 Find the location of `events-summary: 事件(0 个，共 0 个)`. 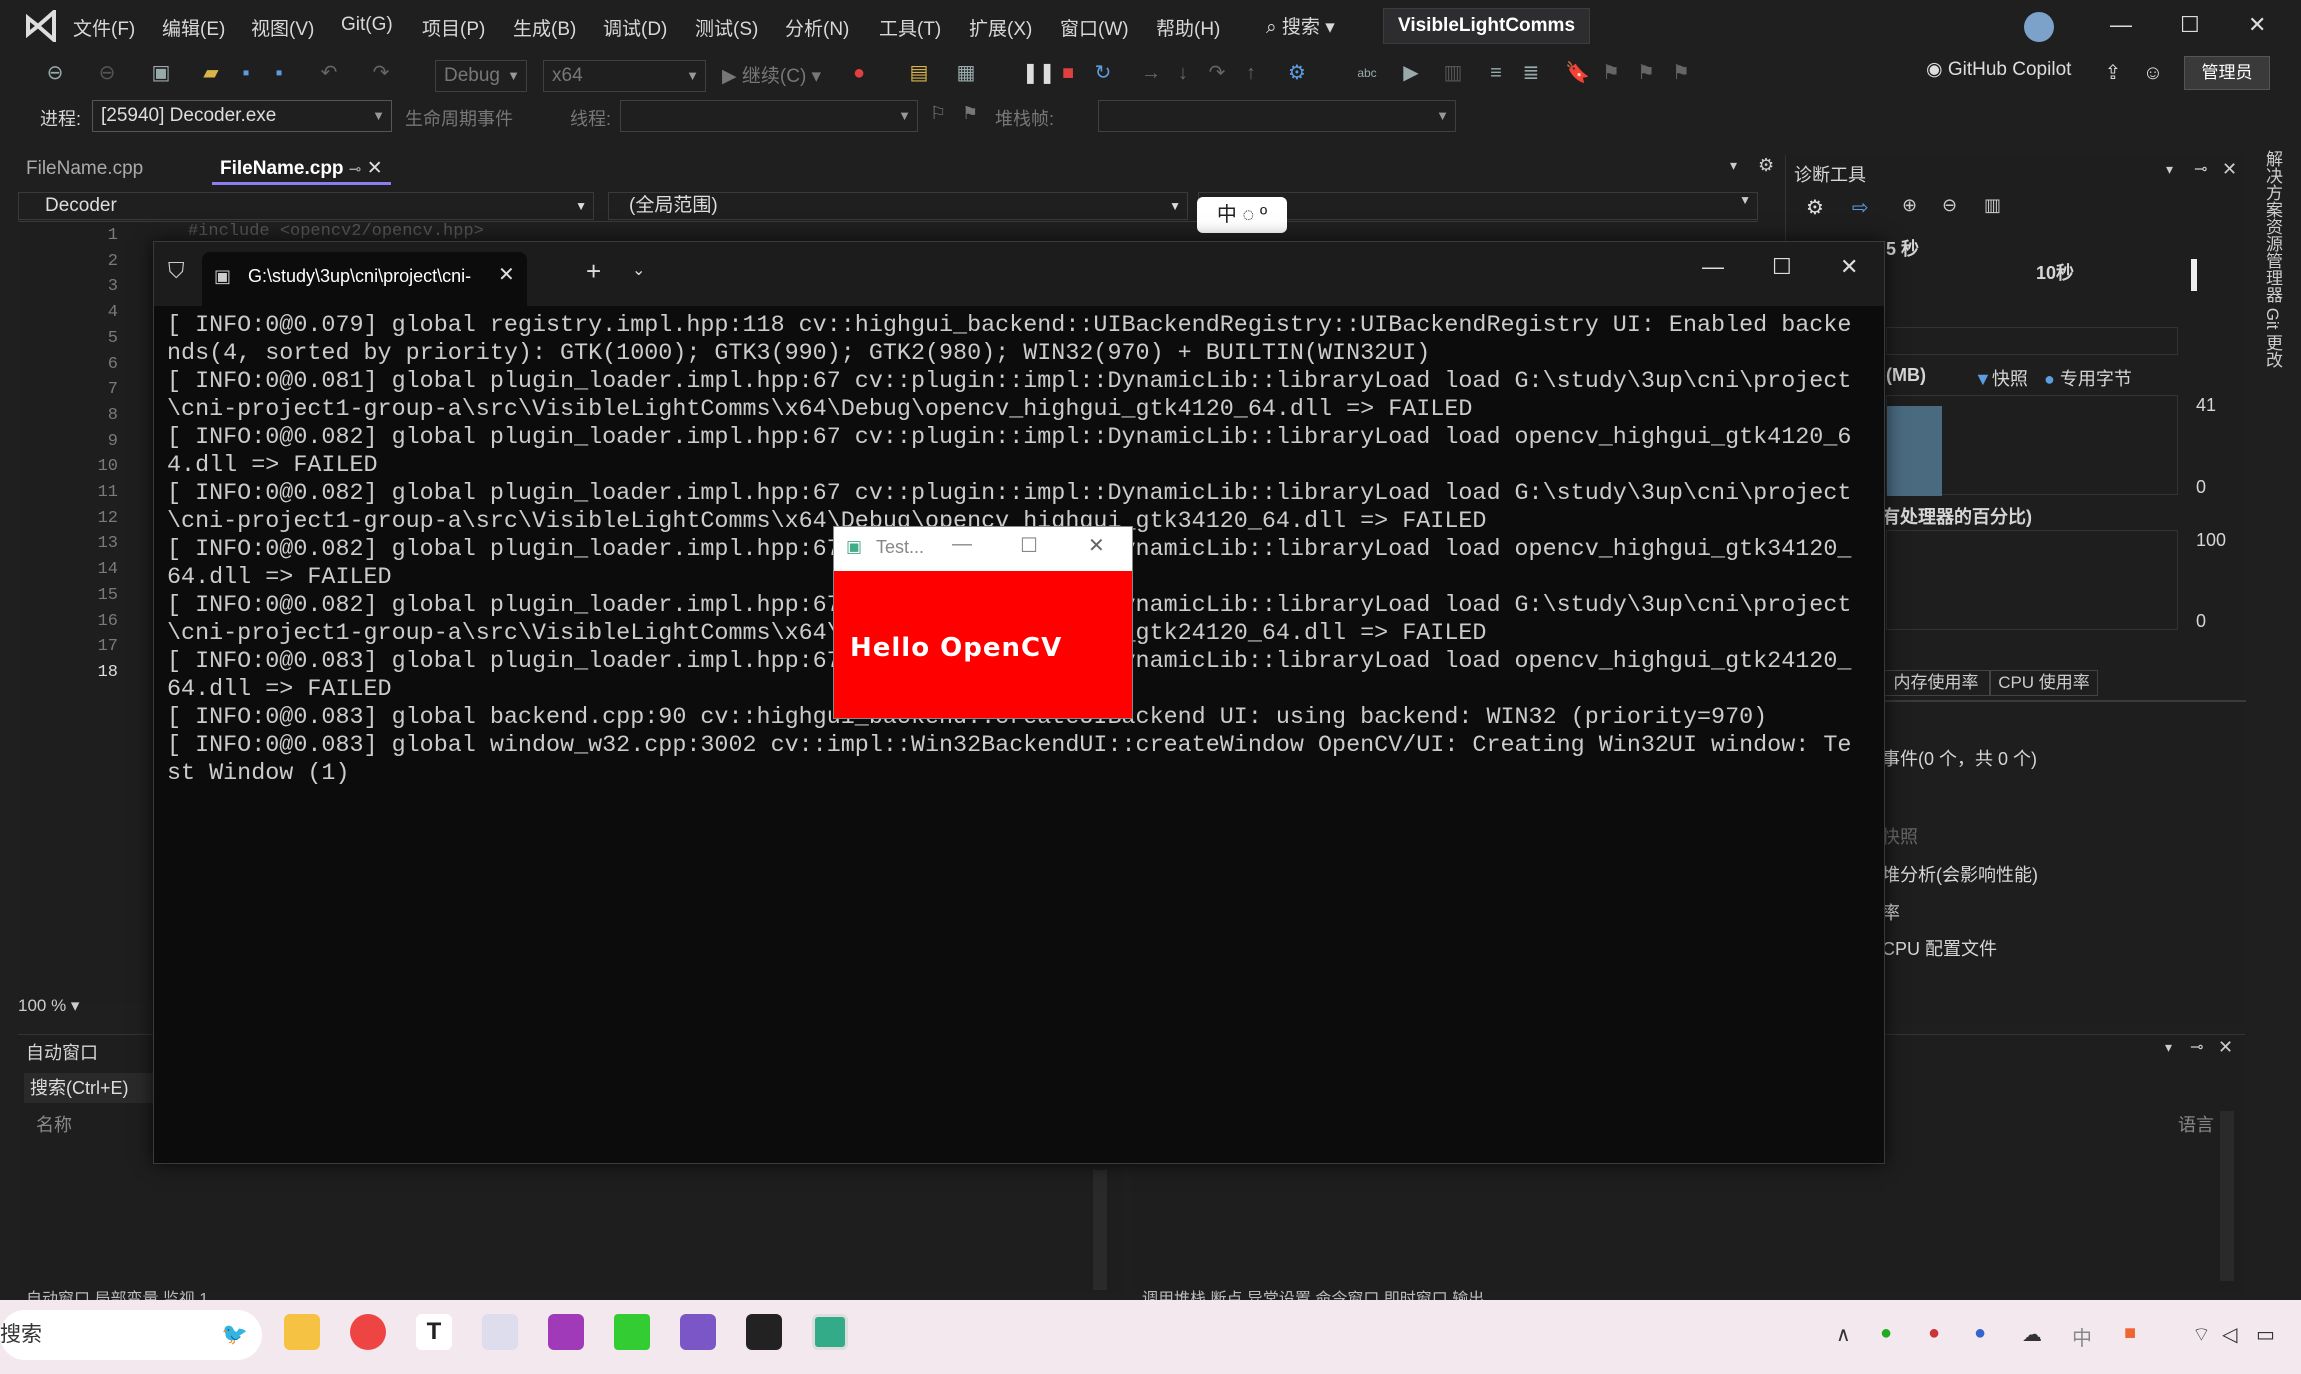

events-summary: 事件(0 个，共 0 个) is located at coordinates (1959, 758).